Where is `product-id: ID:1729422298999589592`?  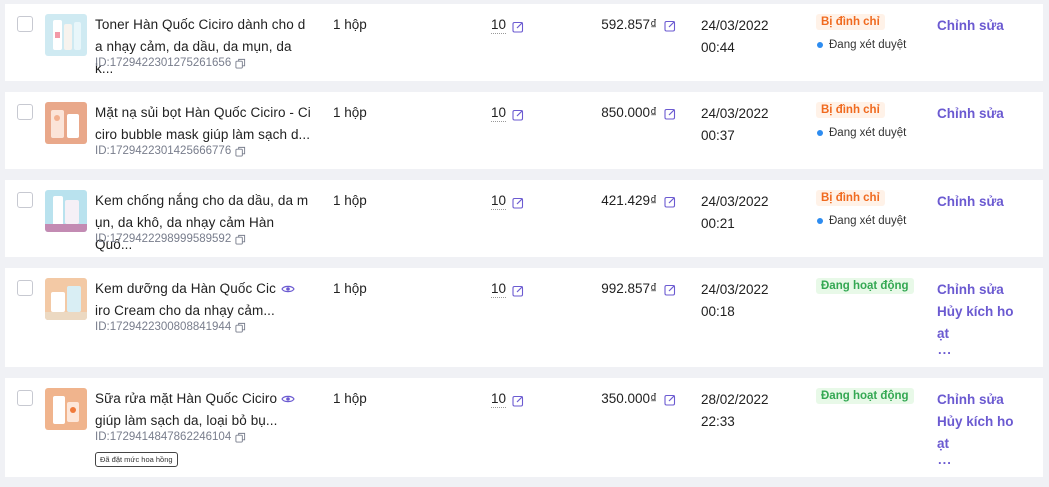
product-id: ID:1729422298999589592 is located at coordinates (170, 239).